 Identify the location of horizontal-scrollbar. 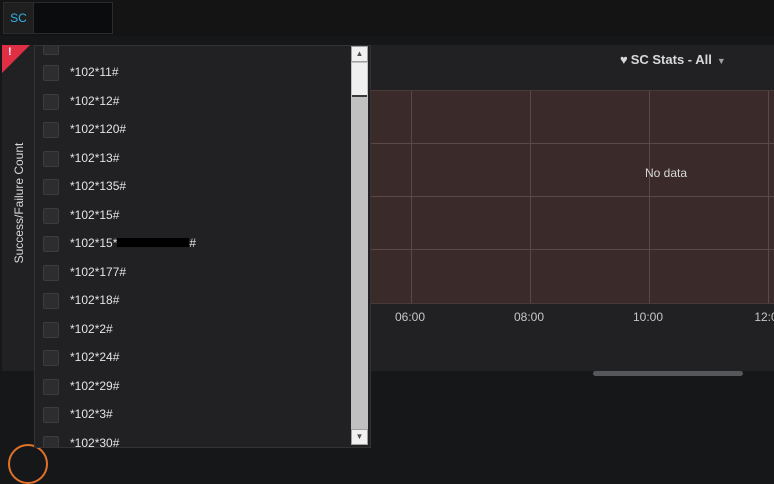
(668, 373).